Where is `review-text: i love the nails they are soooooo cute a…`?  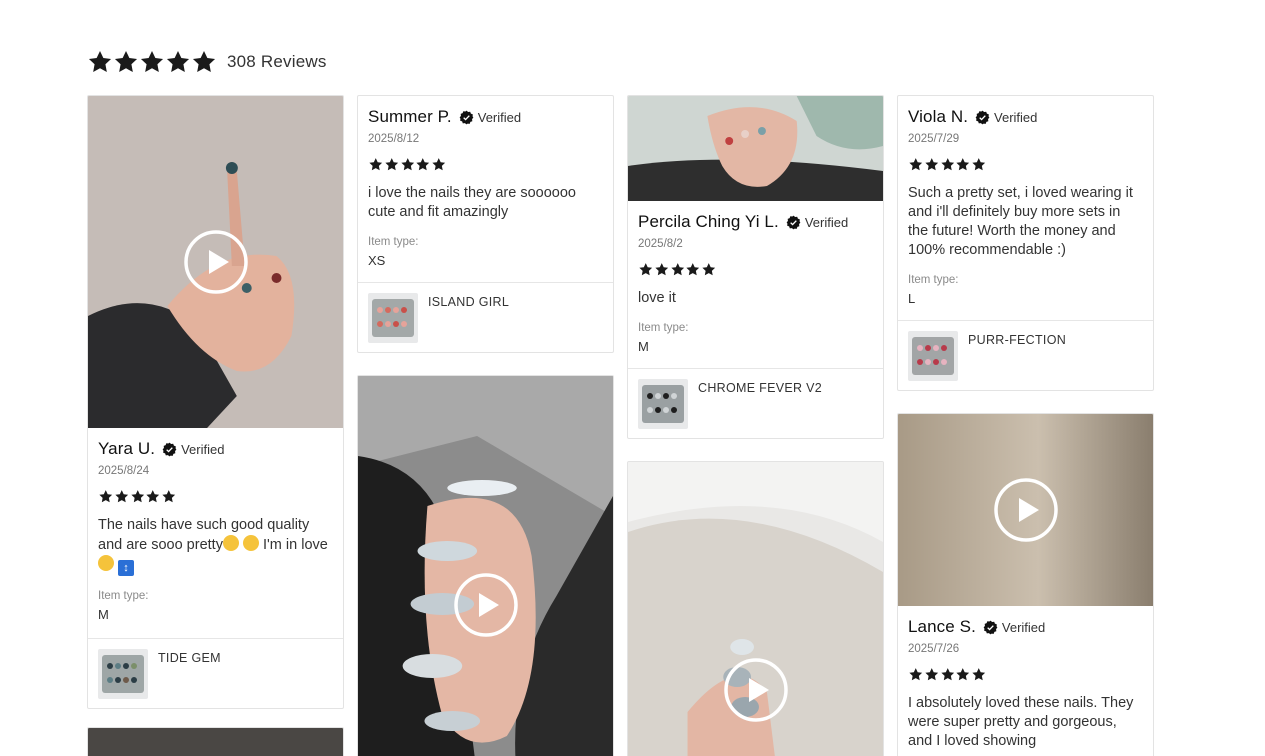 review-text: i love the nails they are soooooo cute a… is located at coordinates (472, 202).